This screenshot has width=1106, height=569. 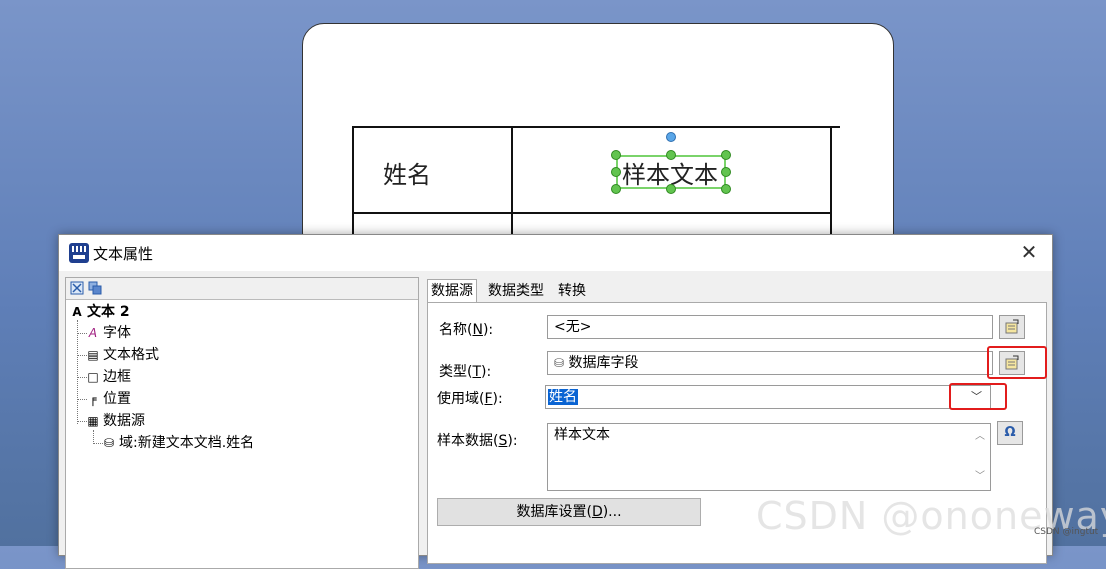 I want to click on scroll-down-icon: ﹀, so click(x=980, y=477).